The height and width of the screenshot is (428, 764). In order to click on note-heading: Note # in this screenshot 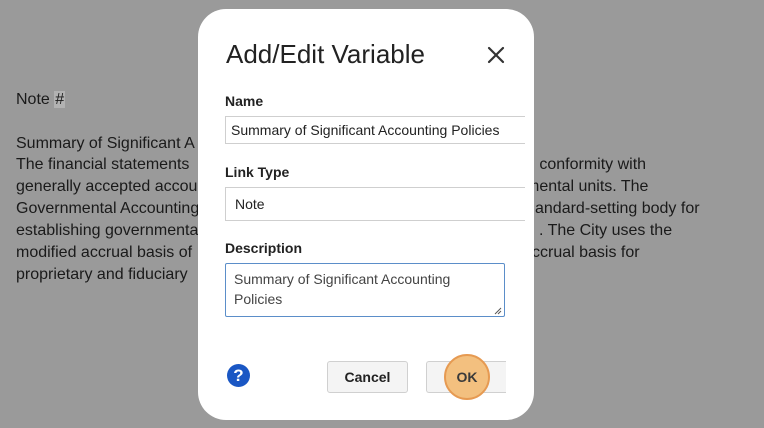, I will do `click(41, 100)`.